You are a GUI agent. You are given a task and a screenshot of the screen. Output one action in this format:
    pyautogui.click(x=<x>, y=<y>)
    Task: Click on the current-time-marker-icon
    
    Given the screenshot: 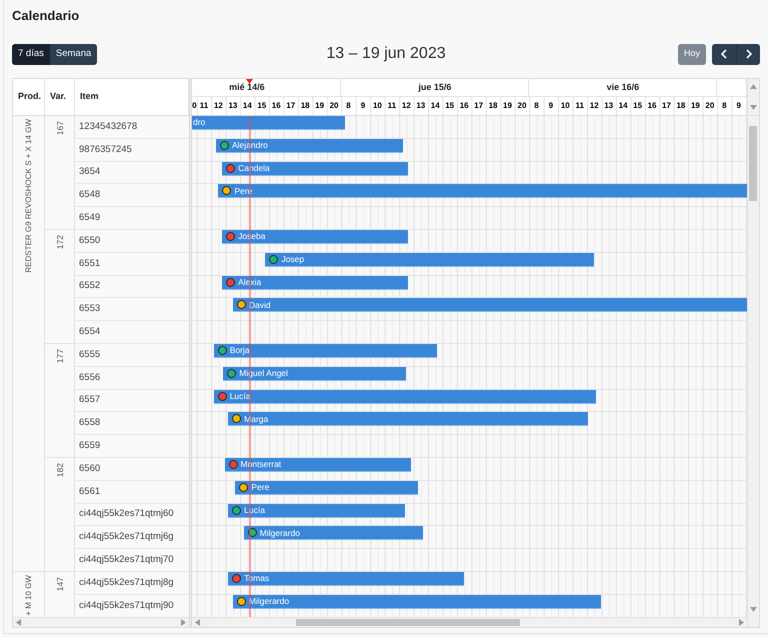 What is the action you would take?
    pyautogui.click(x=250, y=81)
    